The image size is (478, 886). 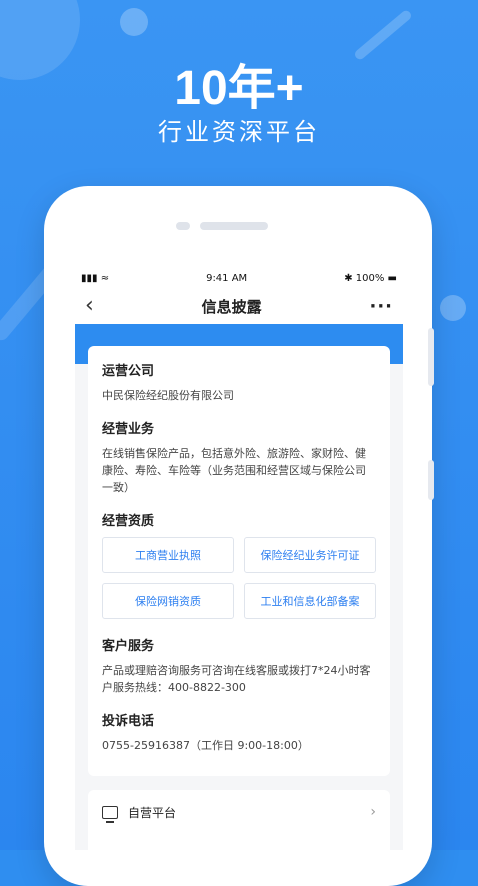 I want to click on promo-headline: 10年+, so click(x=239, y=88).